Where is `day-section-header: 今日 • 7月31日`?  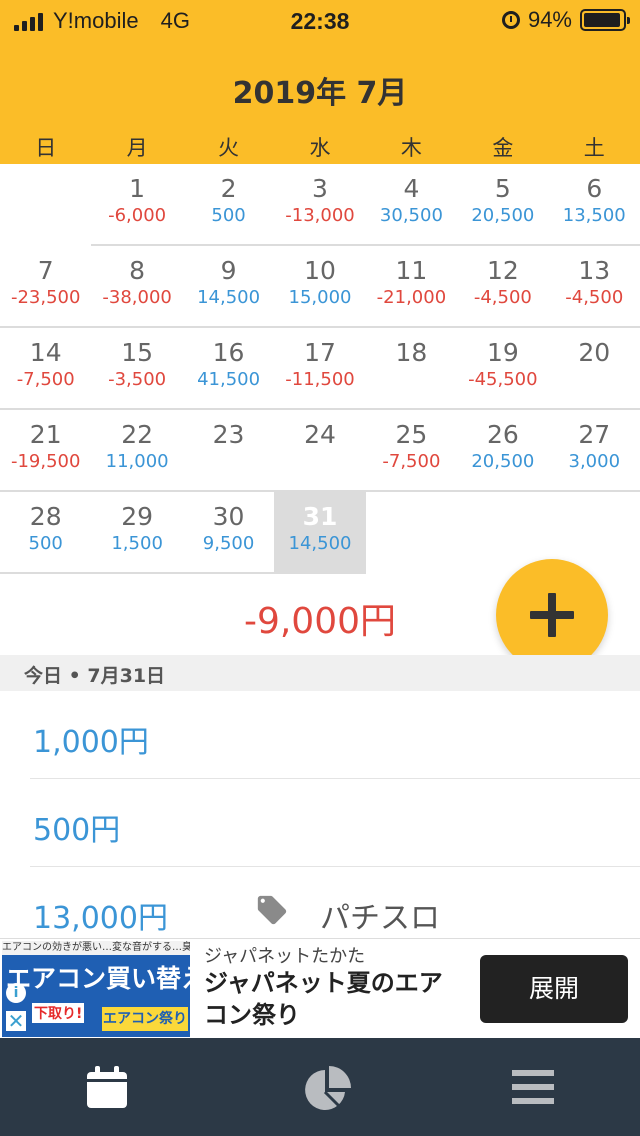
day-section-header: 今日 • 7月31日 is located at coordinates (320, 673).